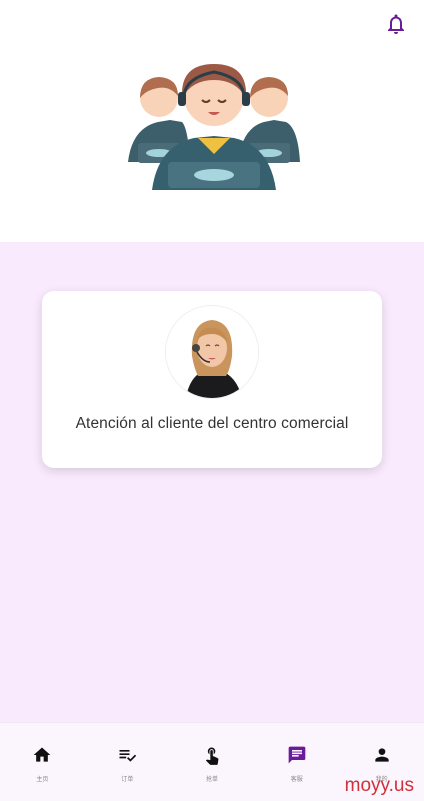  I want to click on nav-item-grab: 抢单, so click(212, 762).